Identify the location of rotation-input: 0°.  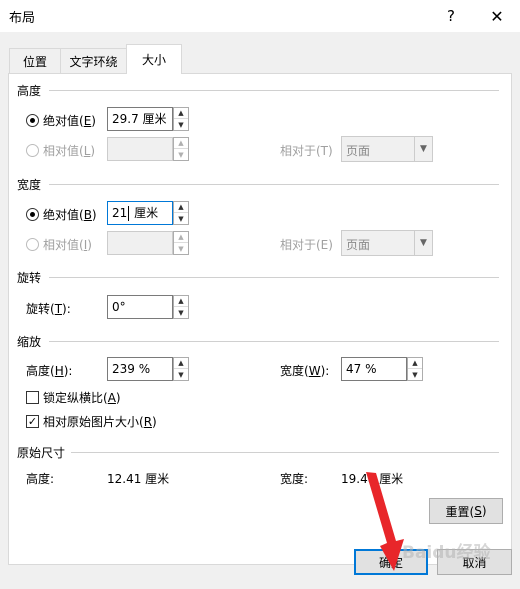
(140, 307).